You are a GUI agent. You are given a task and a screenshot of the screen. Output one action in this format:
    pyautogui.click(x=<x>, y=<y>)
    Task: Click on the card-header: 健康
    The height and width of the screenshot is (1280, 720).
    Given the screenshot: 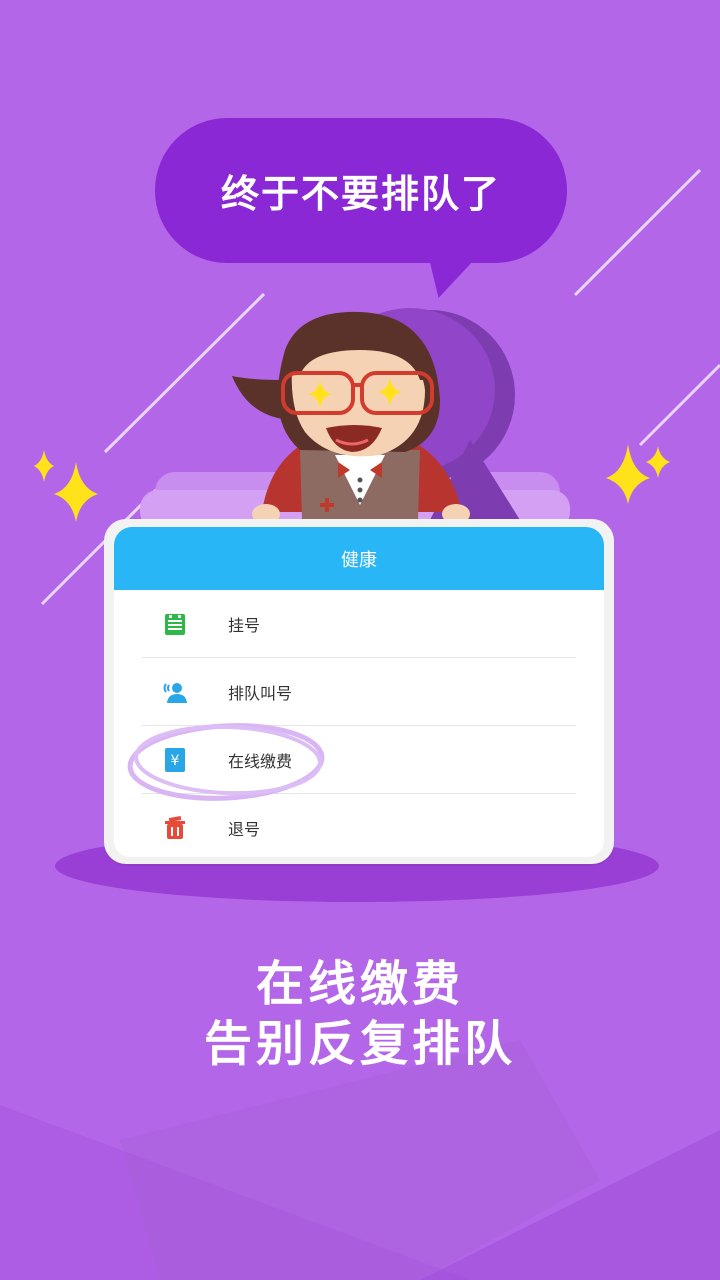 What is the action you would take?
    pyautogui.click(x=359, y=558)
    